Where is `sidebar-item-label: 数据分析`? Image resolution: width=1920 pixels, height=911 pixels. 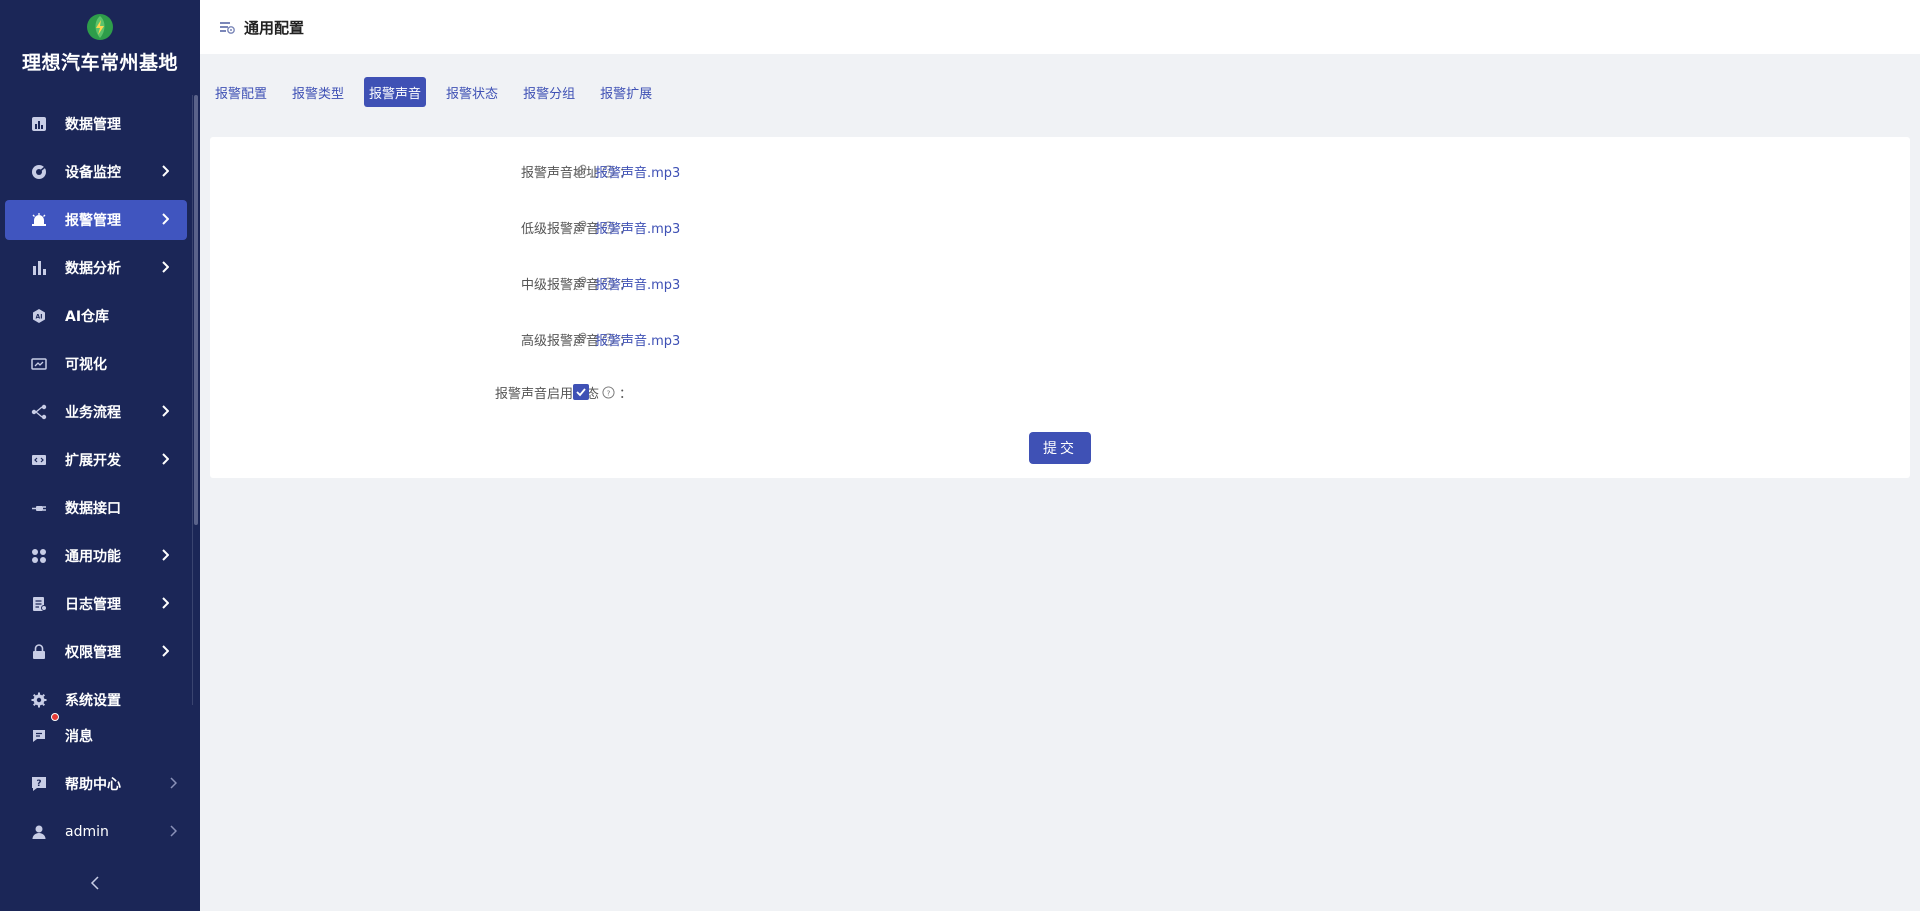 sidebar-item-label: 数据分析 is located at coordinates (93, 269).